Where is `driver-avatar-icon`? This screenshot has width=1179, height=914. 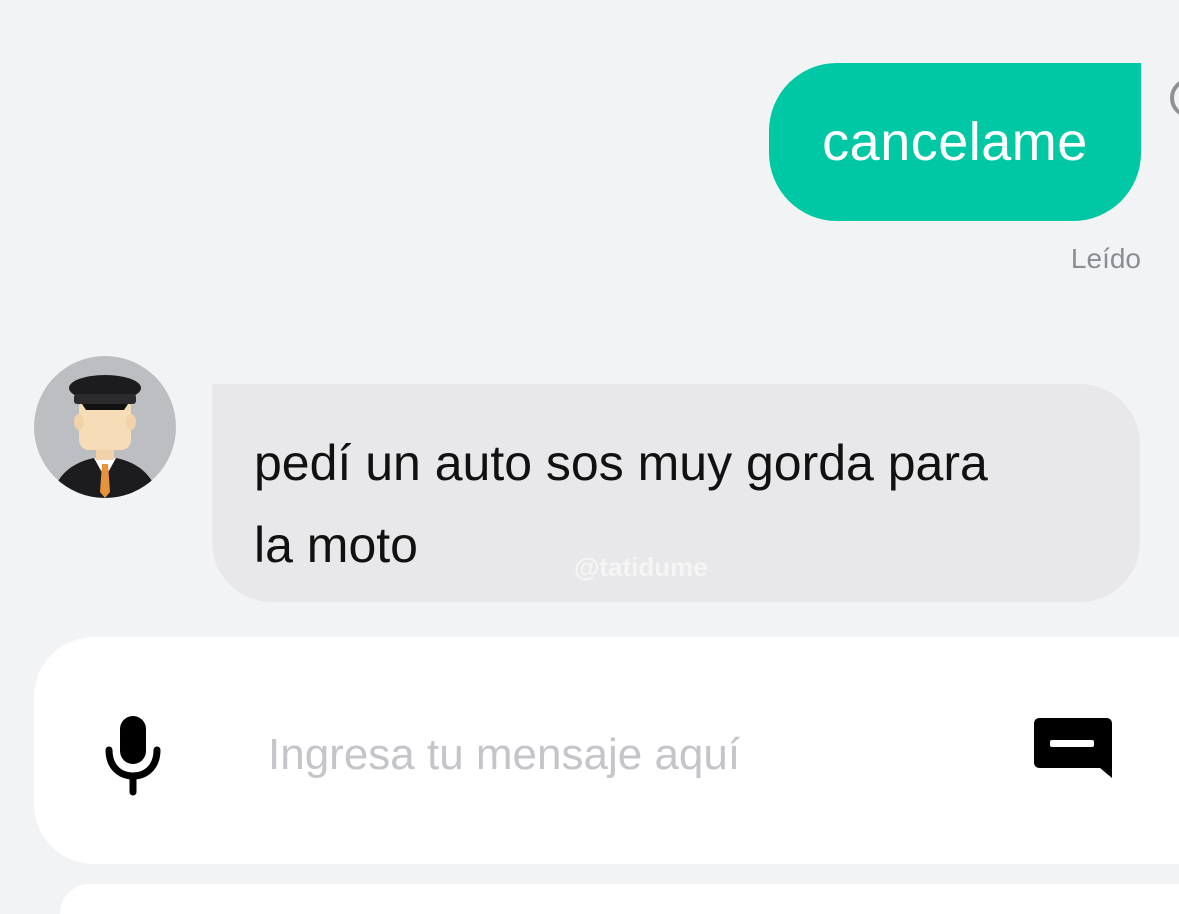 driver-avatar-icon is located at coordinates (105, 427).